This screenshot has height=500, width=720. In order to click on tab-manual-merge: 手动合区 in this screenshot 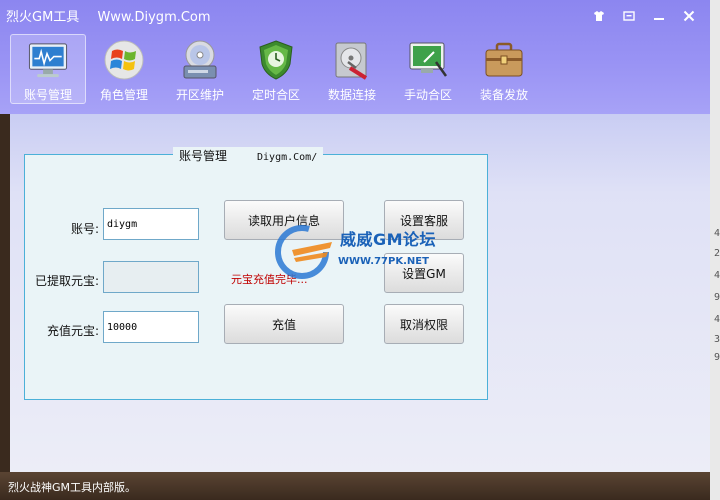, I will do `click(428, 69)`.